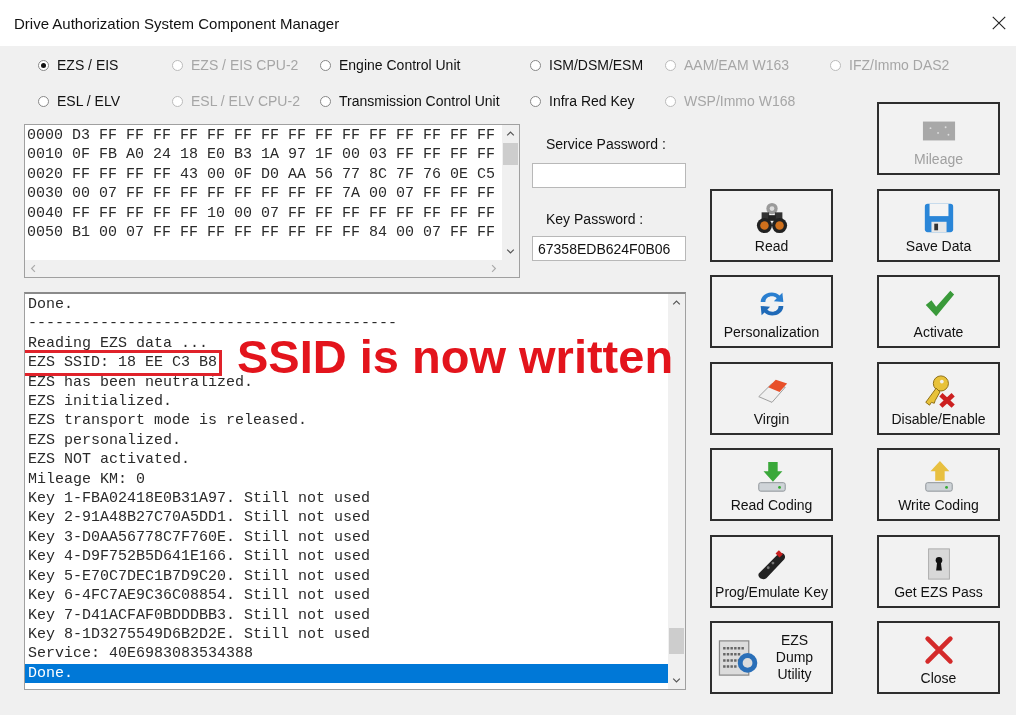  What do you see at coordinates (400, 65) in the screenshot?
I see `radio-label: Engine Control Unit` at bounding box center [400, 65].